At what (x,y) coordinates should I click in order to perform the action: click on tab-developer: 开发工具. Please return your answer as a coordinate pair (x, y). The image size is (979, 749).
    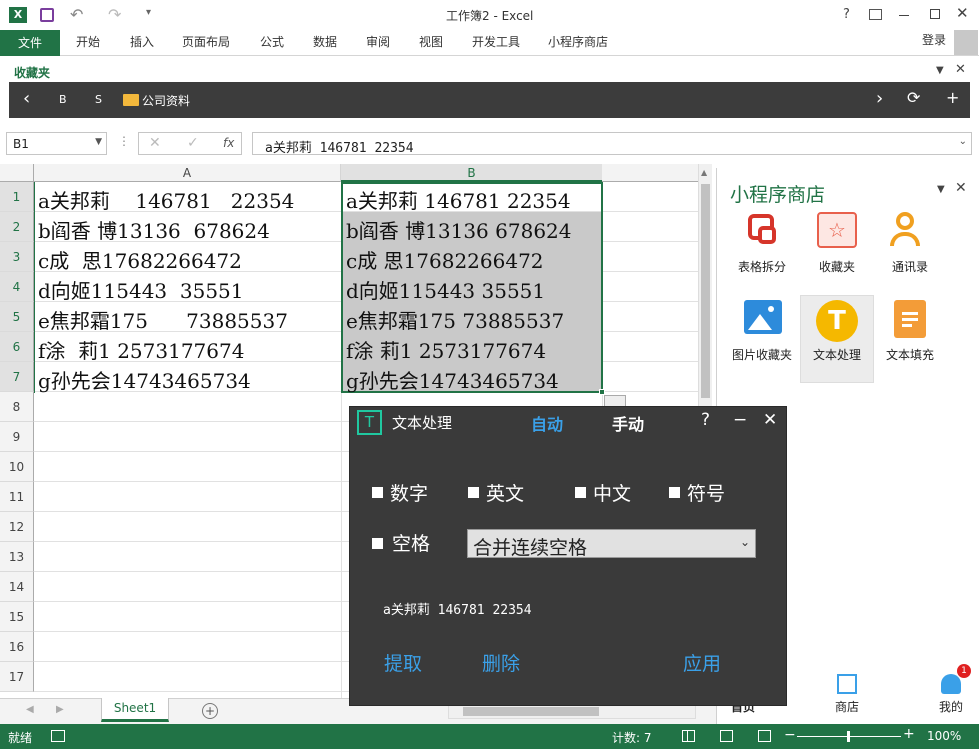
    Looking at the image, I should click on (496, 41).